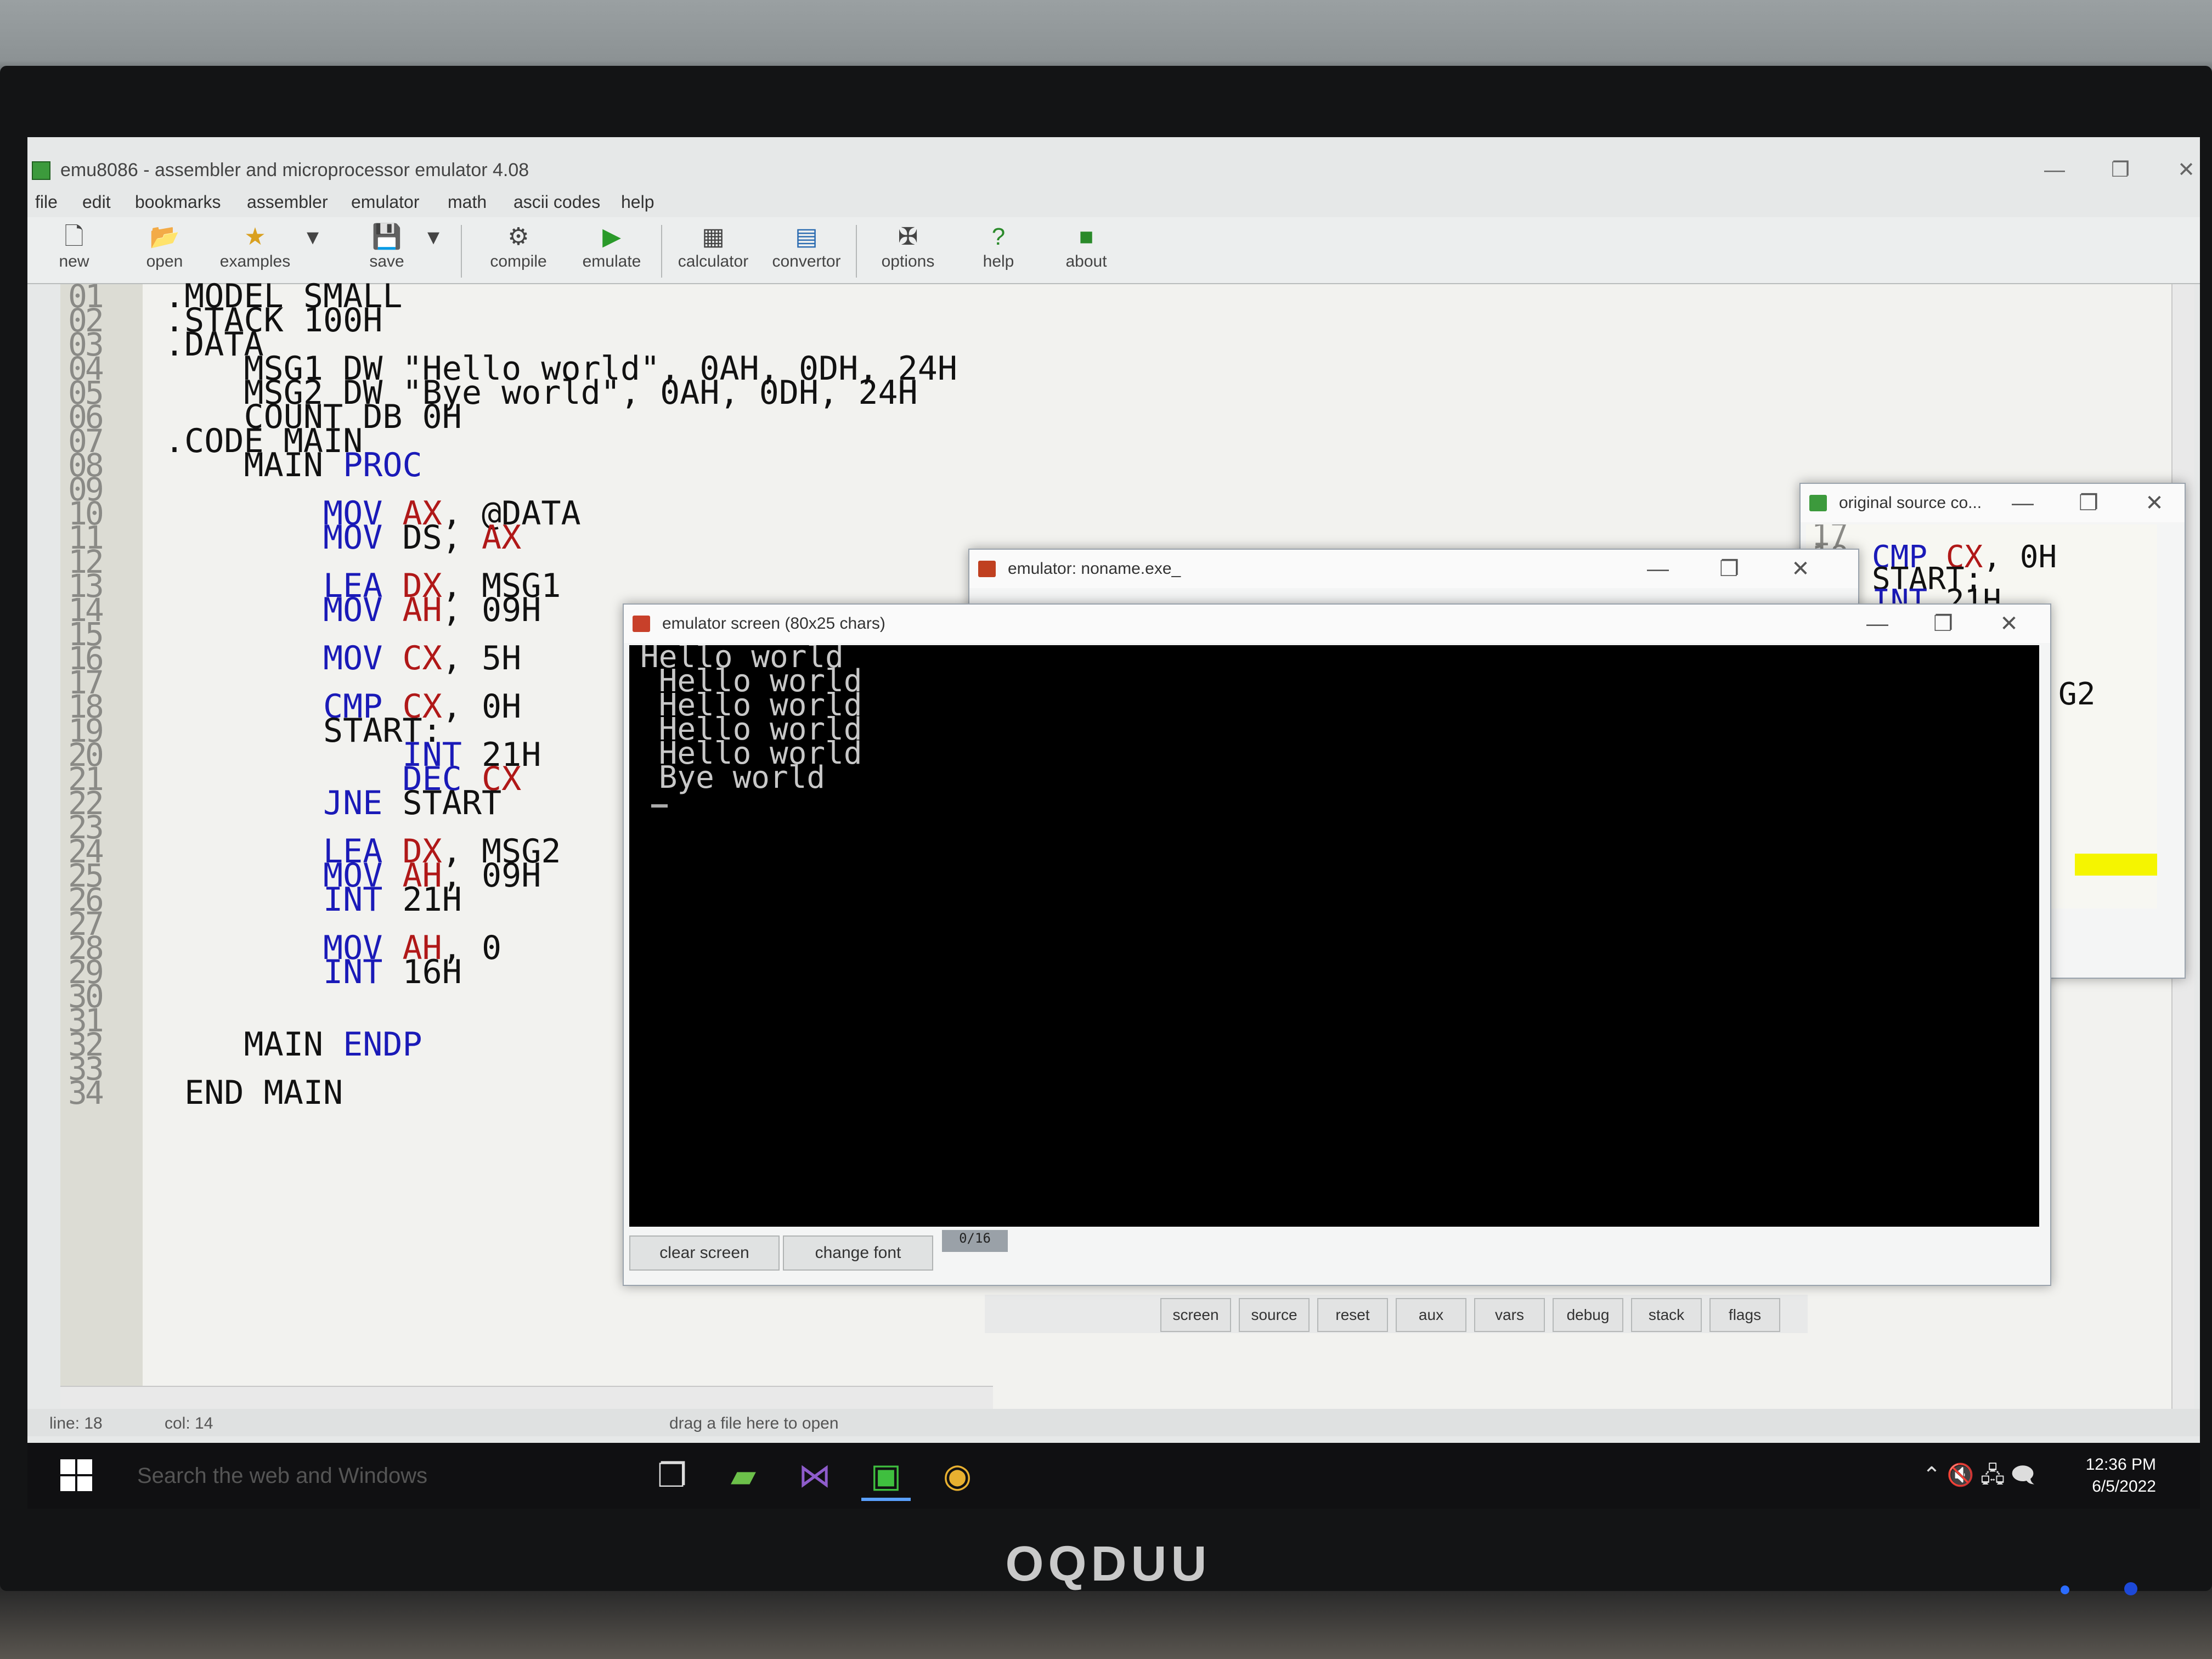 This screenshot has height=1659, width=2212. Describe the element at coordinates (814, 1476) in the screenshot. I see `visual-studio-icon: ⋈` at that location.